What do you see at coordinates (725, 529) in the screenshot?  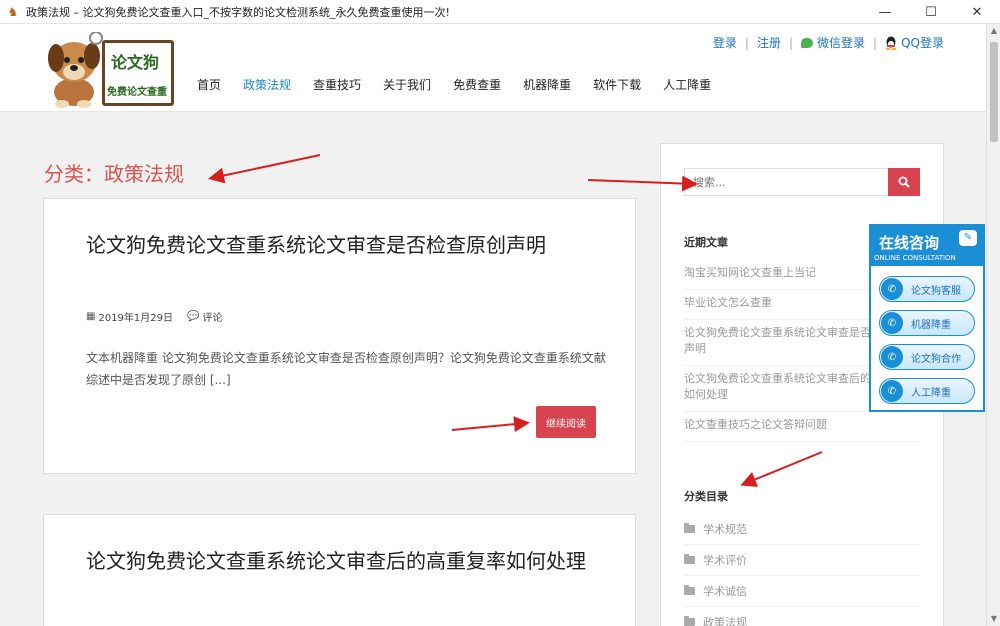 I see `category-label: 学术规范` at bounding box center [725, 529].